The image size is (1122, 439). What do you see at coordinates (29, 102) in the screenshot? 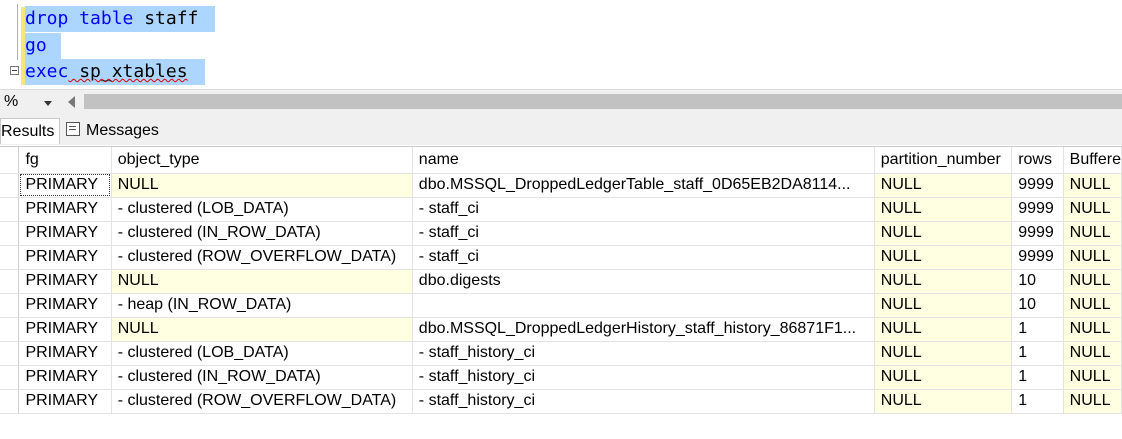
I see `zoom-dropdown: %` at bounding box center [29, 102].